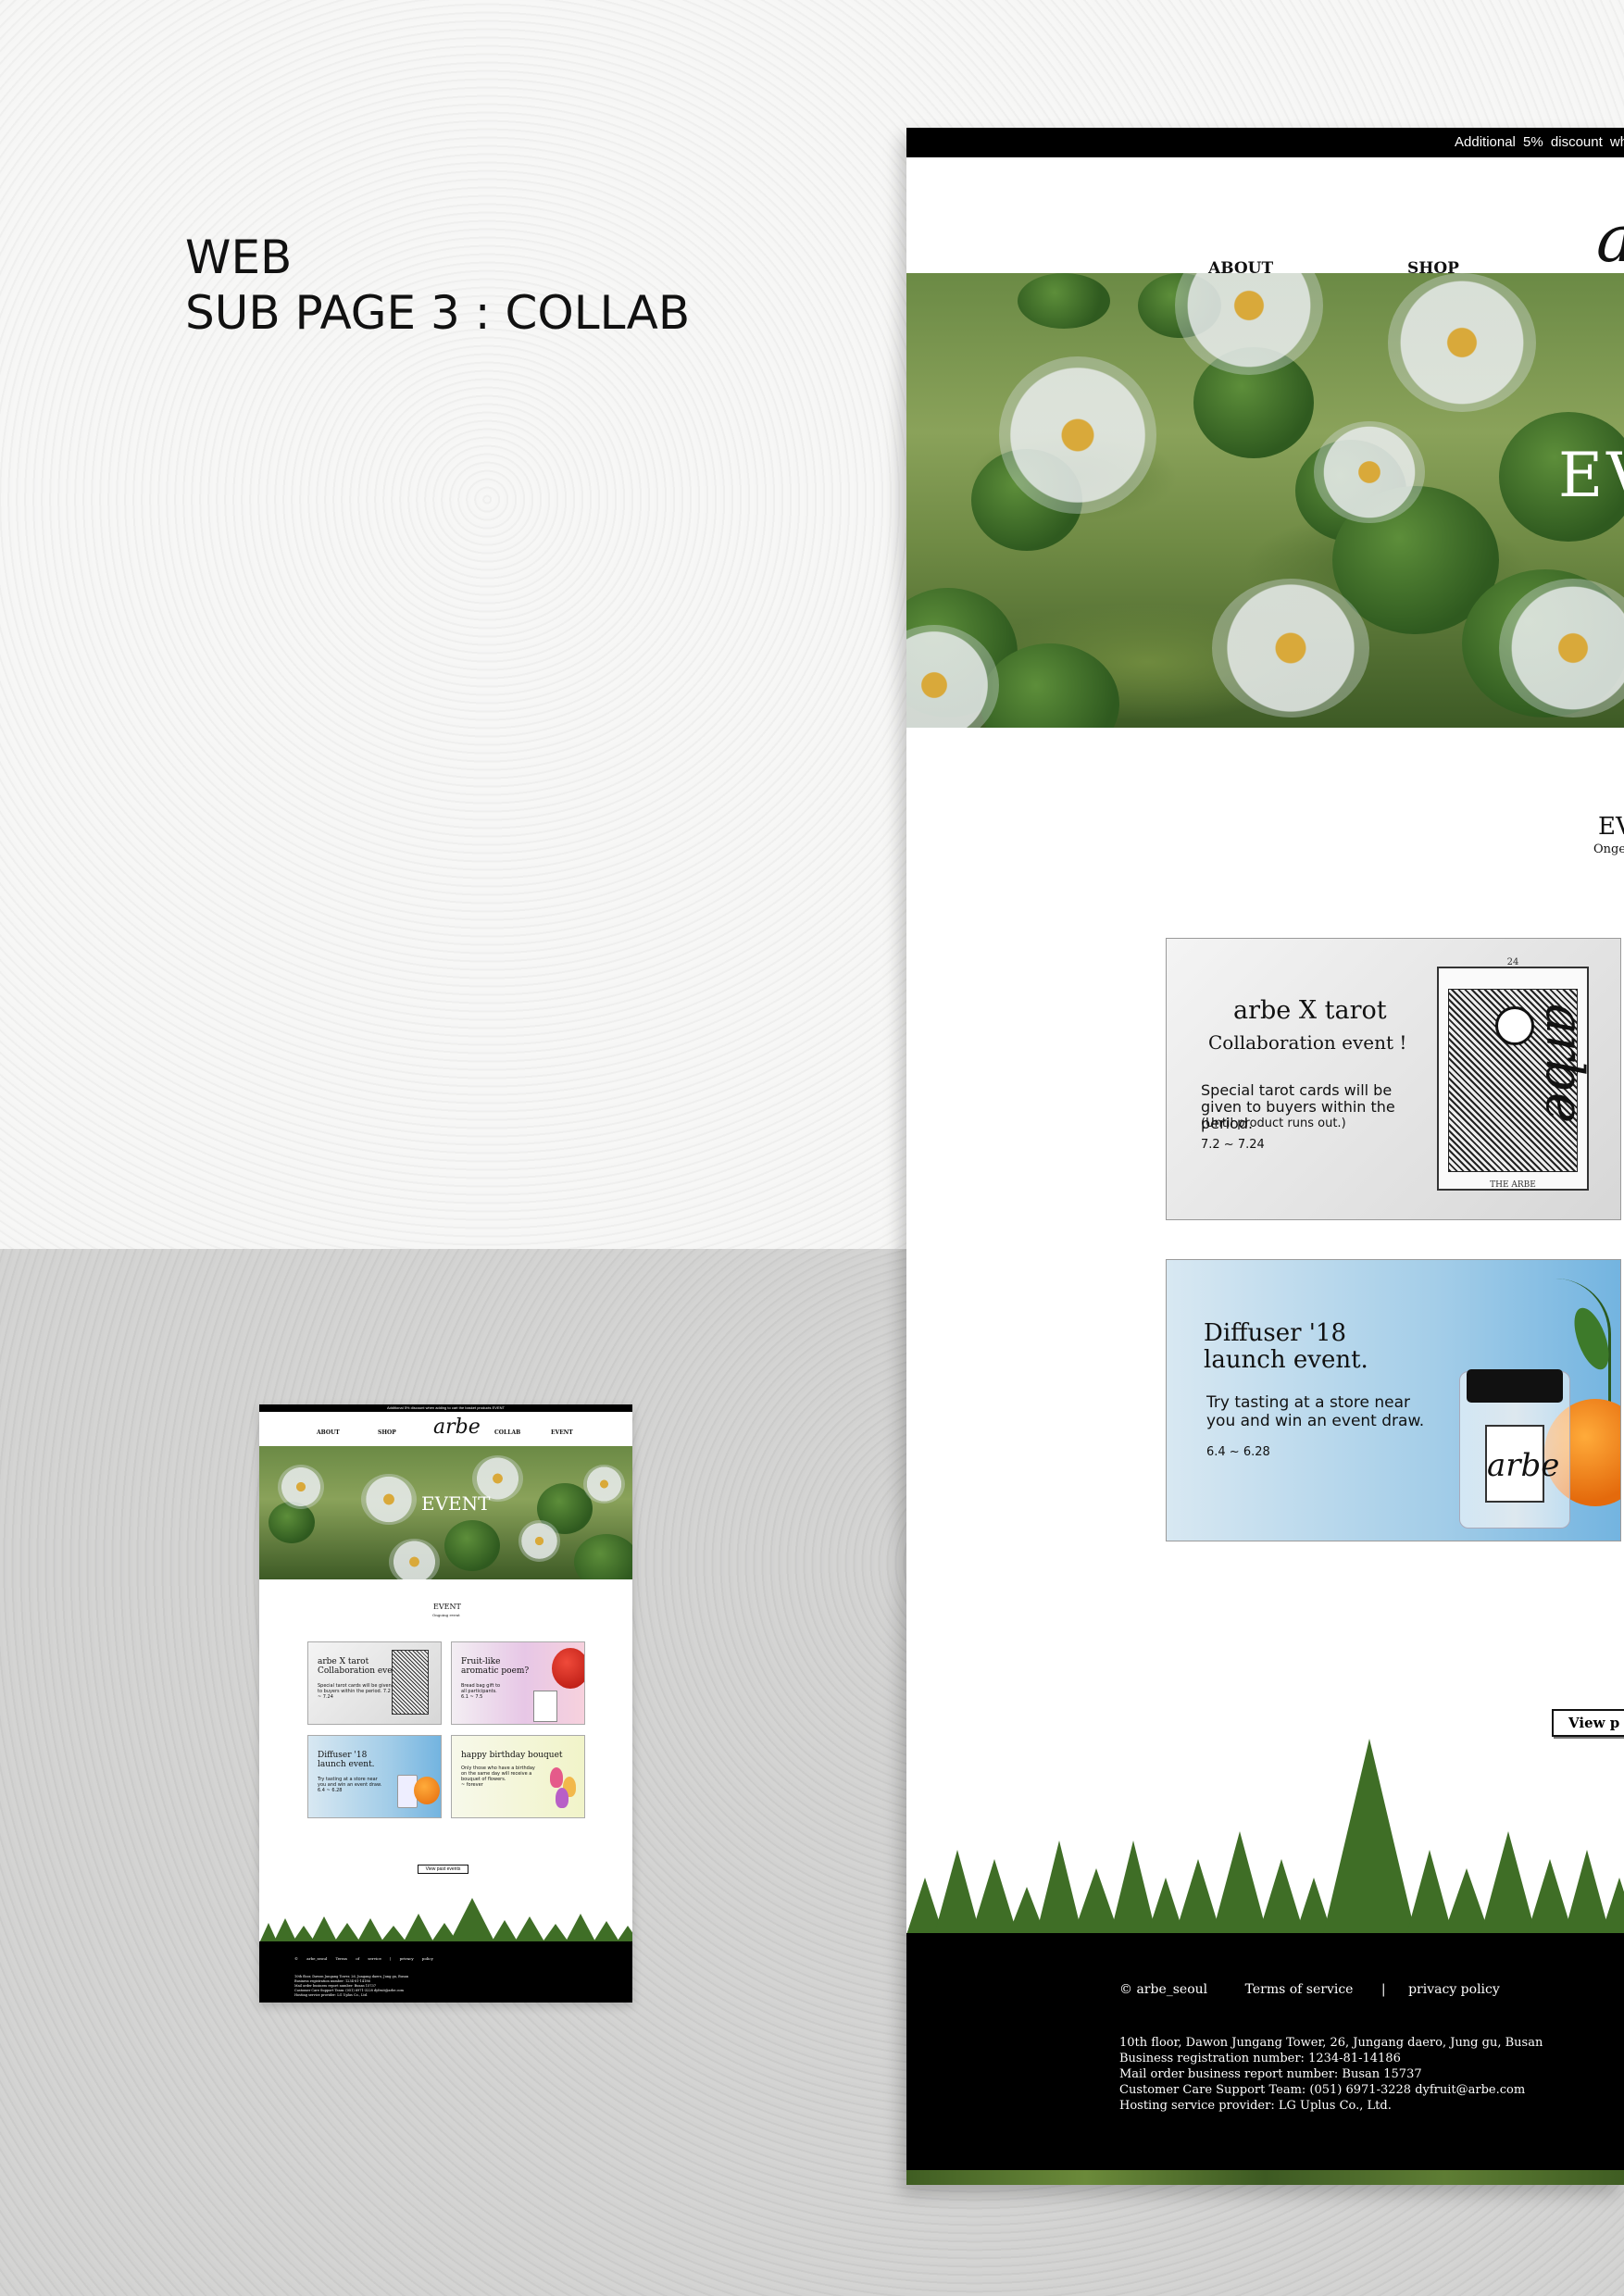 This screenshot has height=2296, width=1624. Describe the element at coordinates (1513, 1185) in the screenshot. I see `tarot-card-name: THE ARBE` at that location.